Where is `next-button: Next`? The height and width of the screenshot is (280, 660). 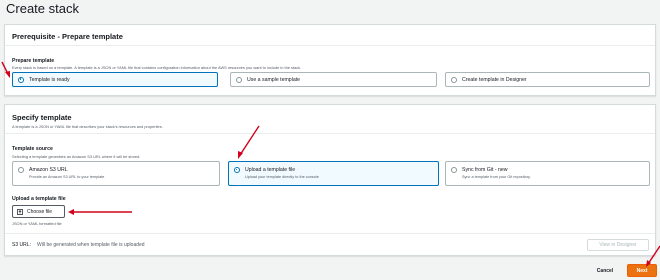
next-button: Next is located at coordinates (642, 270).